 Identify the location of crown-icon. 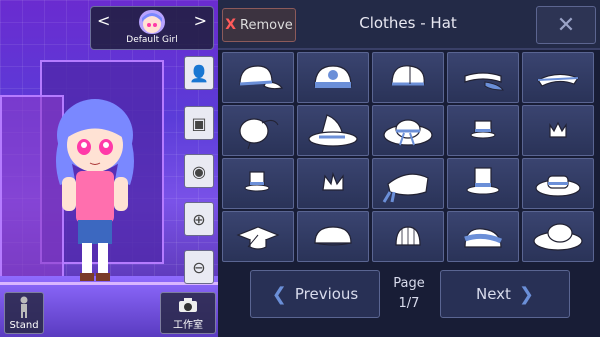
(558, 129).